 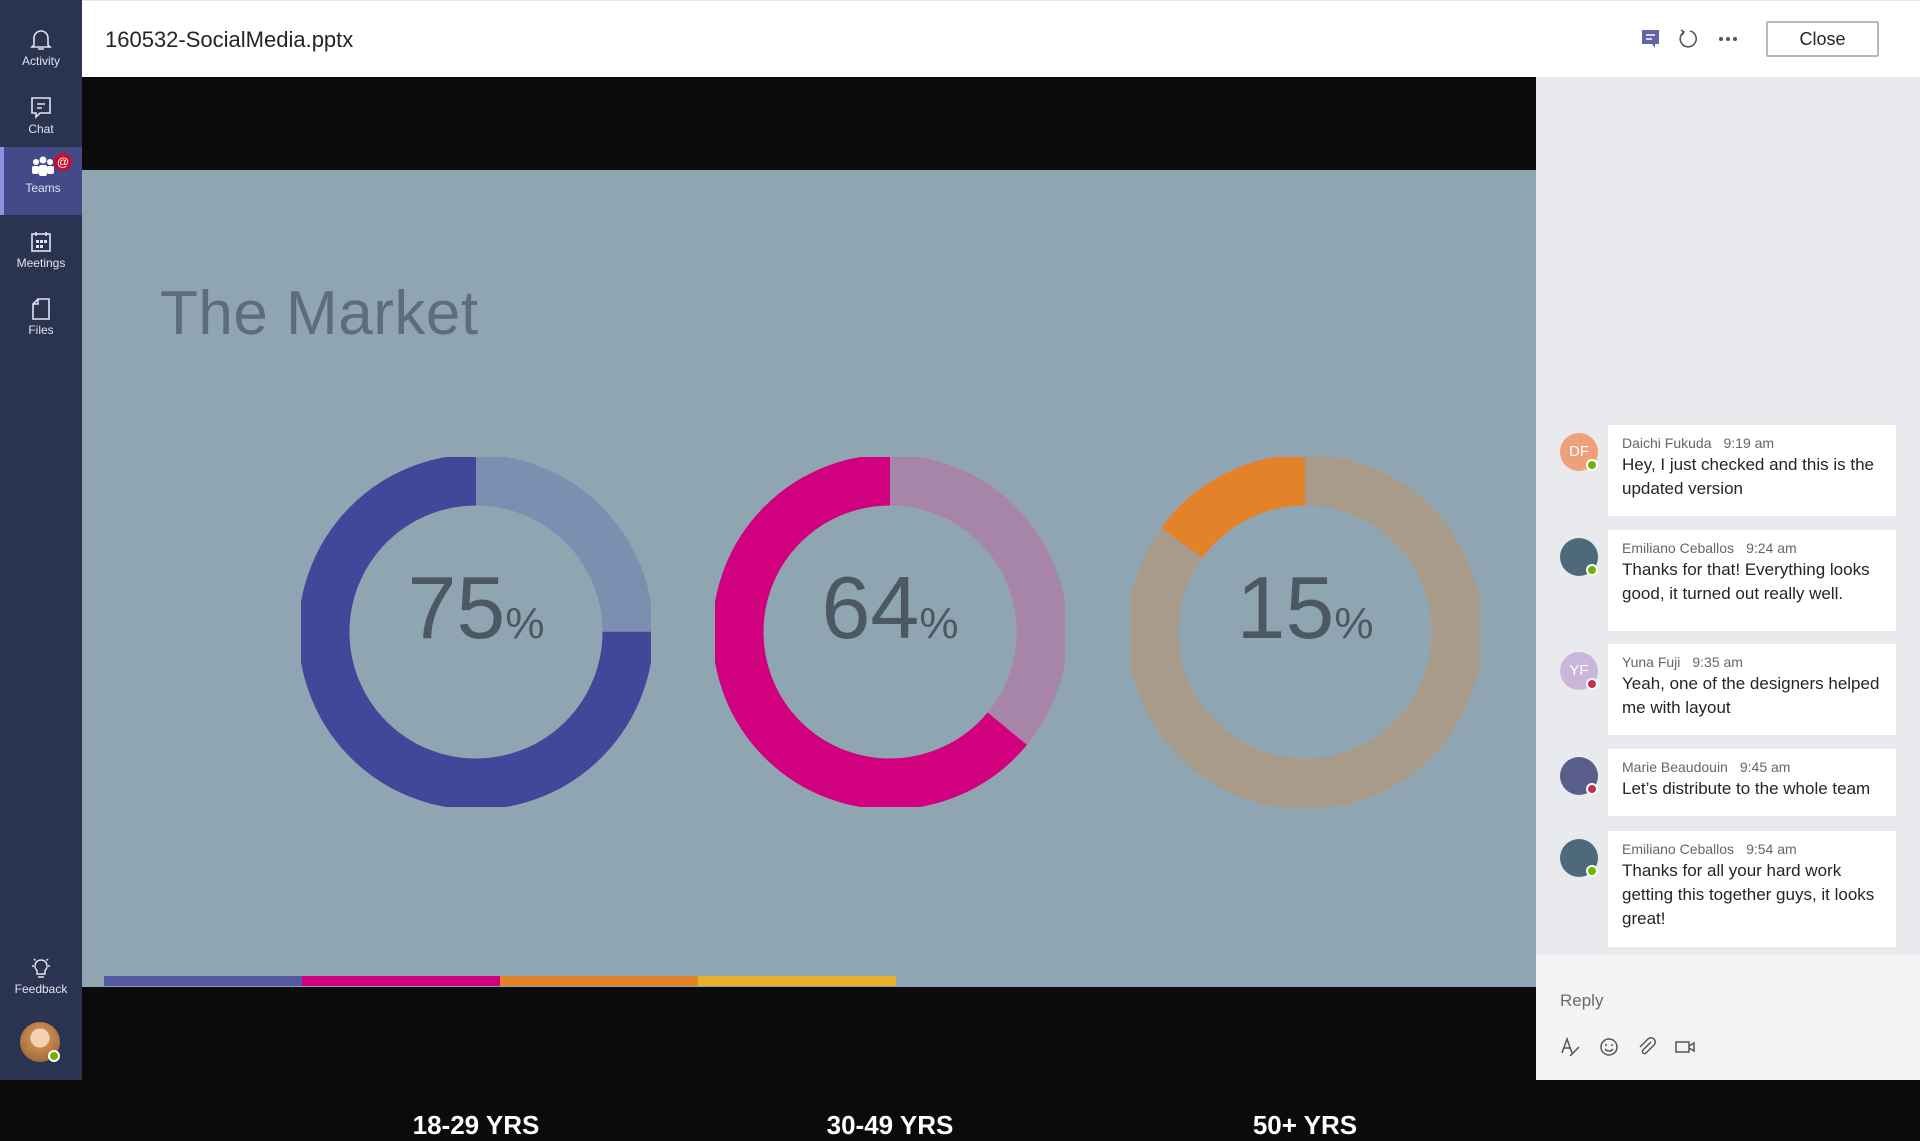 I want to click on teams-icon, so click(x=43, y=166).